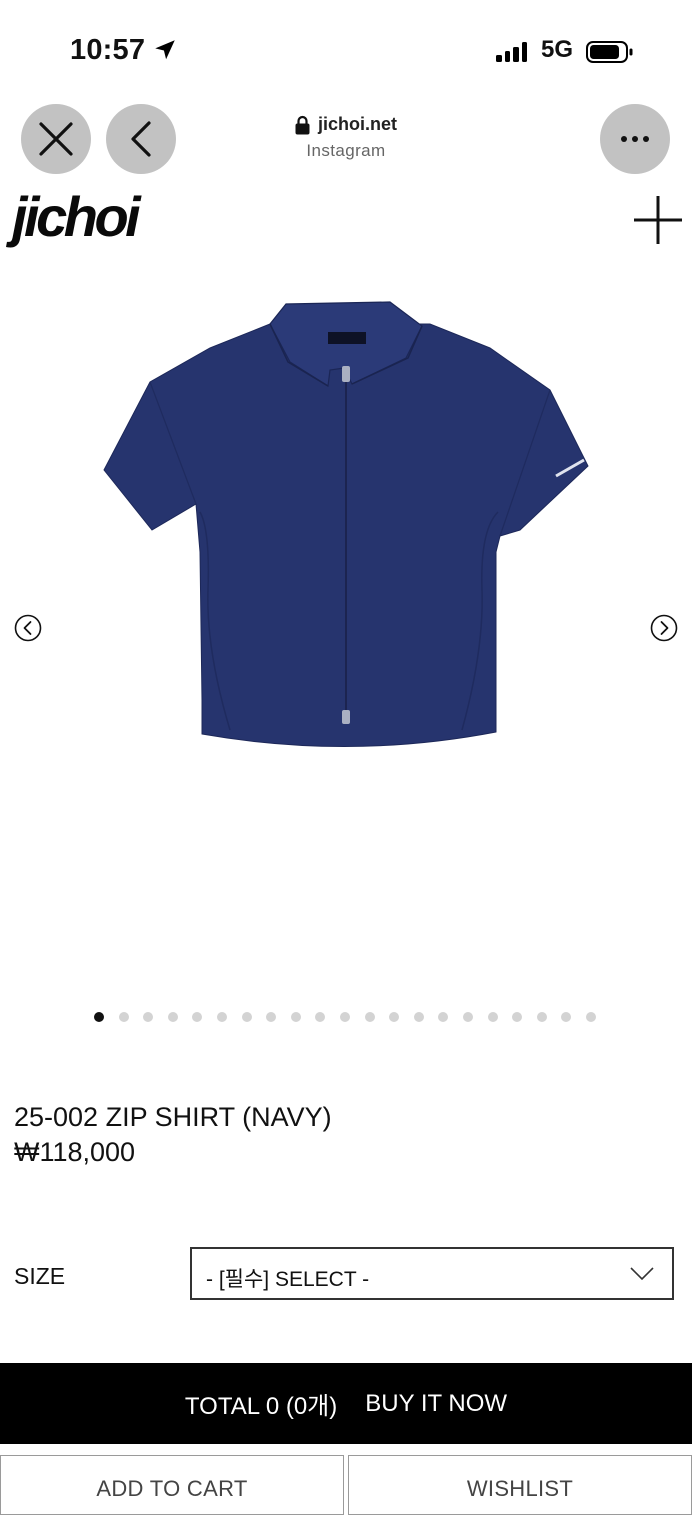  What do you see at coordinates (28, 628) in the screenshot?
I see `chevron-circle-left-icon` at bounding box center [28, 628].